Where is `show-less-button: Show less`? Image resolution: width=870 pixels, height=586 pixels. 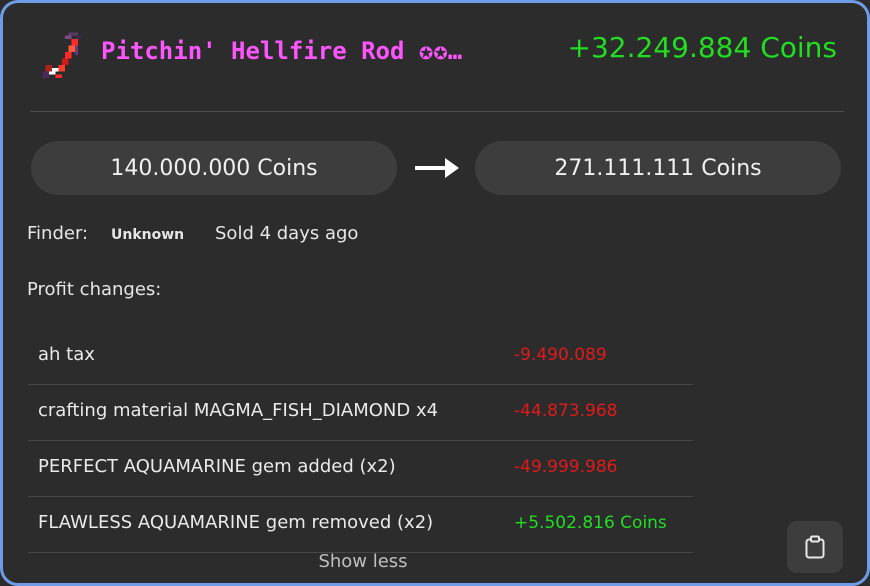
show-less-button: Show less is located at coordinates (363, 561).